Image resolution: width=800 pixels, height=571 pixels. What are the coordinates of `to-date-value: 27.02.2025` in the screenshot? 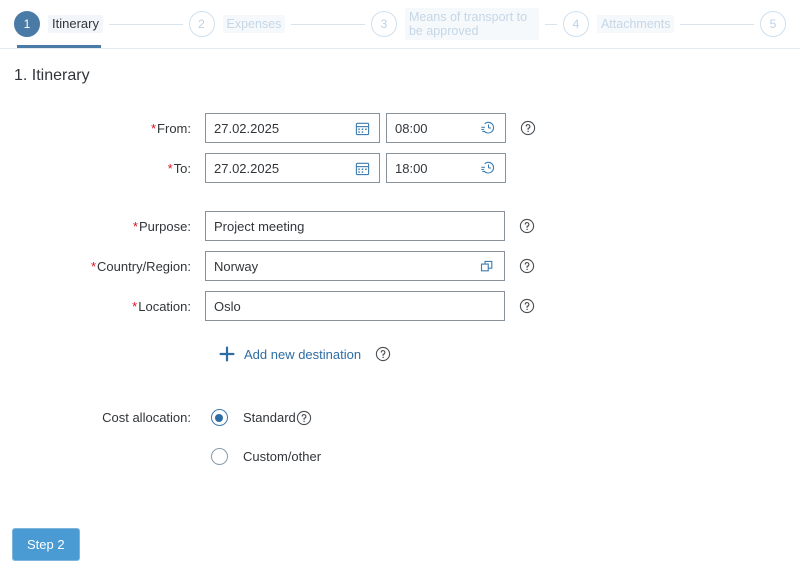 It's located at (247, 168).